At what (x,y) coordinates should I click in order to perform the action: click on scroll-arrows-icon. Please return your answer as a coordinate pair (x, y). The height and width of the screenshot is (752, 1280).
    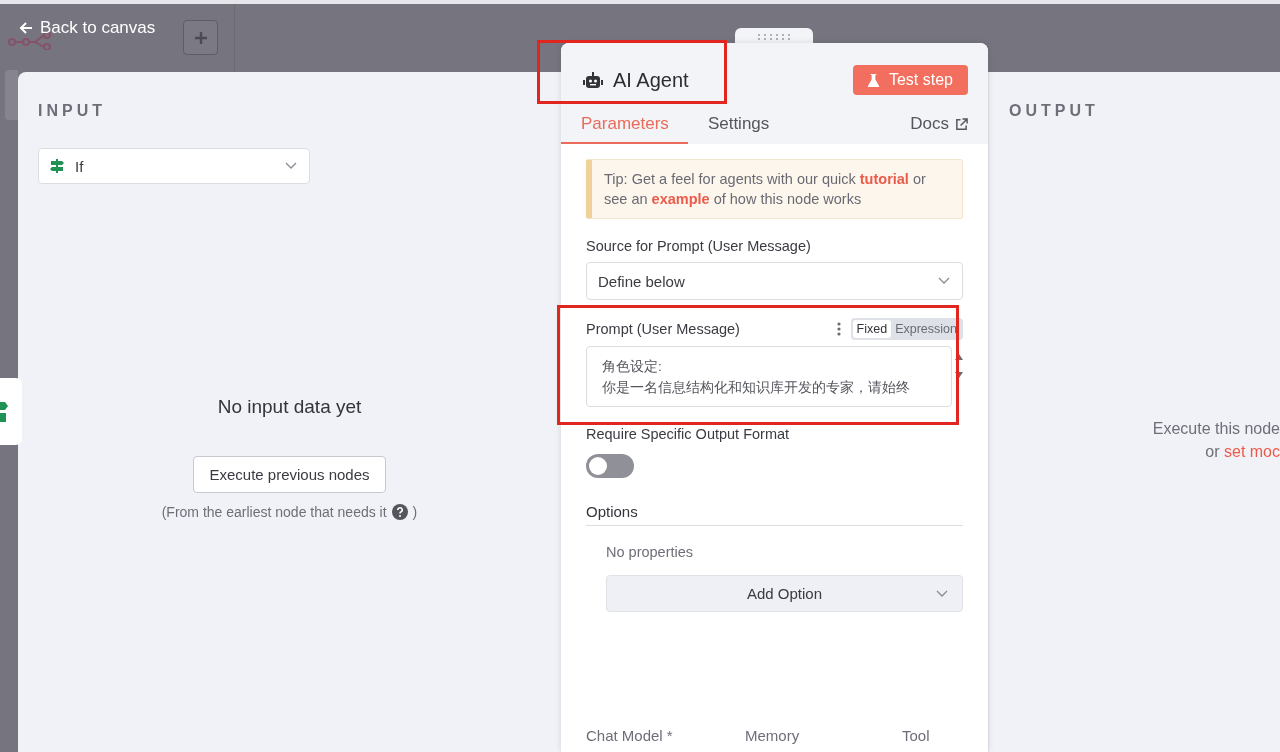
    Looking at the image, I should click on (959, 366).